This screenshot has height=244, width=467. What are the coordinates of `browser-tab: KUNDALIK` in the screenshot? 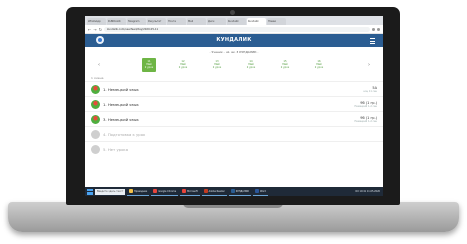 It's located at (116, 21).